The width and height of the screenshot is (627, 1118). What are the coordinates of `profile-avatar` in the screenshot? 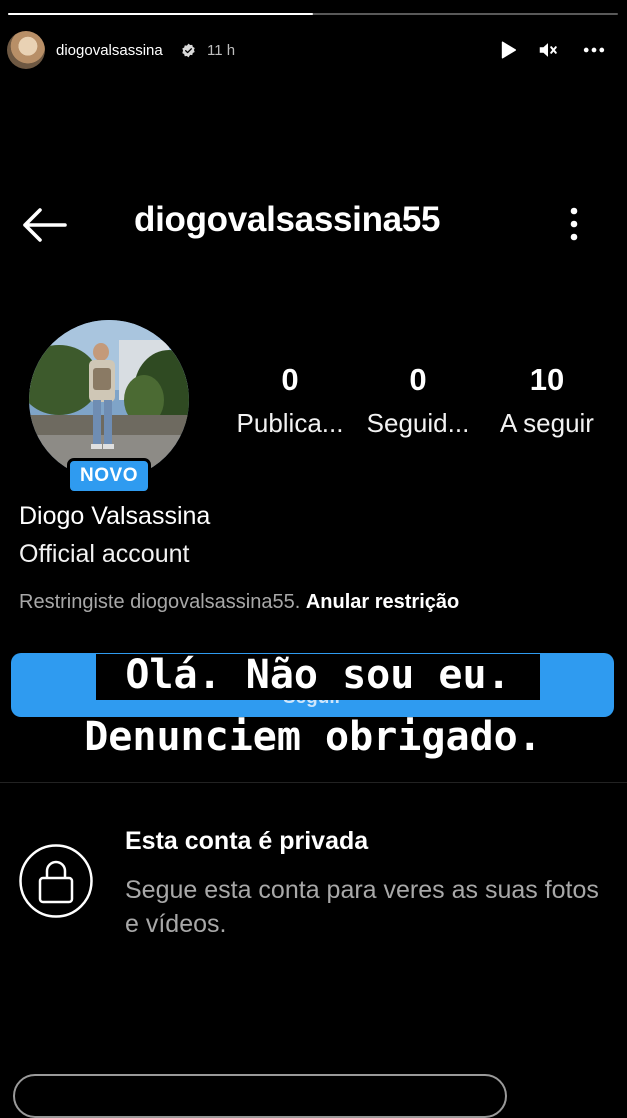 It's located at (109, 400).